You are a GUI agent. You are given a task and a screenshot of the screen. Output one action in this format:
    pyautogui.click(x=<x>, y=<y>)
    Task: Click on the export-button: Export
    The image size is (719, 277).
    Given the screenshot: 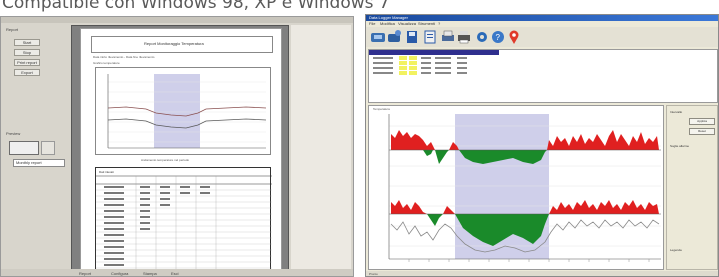 What is the action you would take?
    pyautogui.click(x=27, y=72)
    